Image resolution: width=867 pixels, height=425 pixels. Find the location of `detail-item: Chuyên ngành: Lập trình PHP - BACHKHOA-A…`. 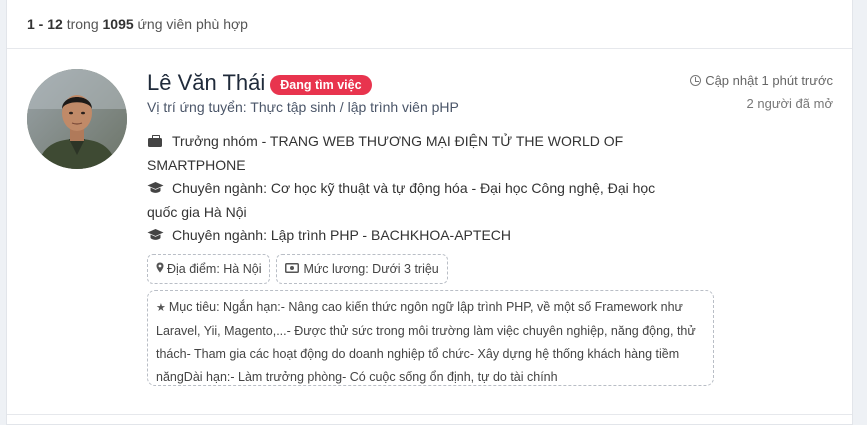

detail-item: Chuyên ngành: Lập trình PHP - BACHKHOA-A… is located at coordinates (407, 236).